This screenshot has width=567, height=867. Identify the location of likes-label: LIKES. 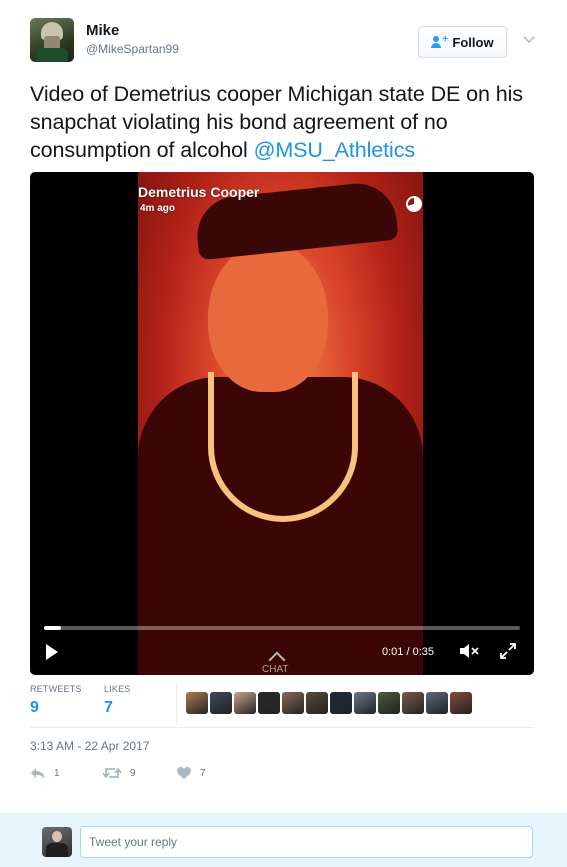
(117, 689).